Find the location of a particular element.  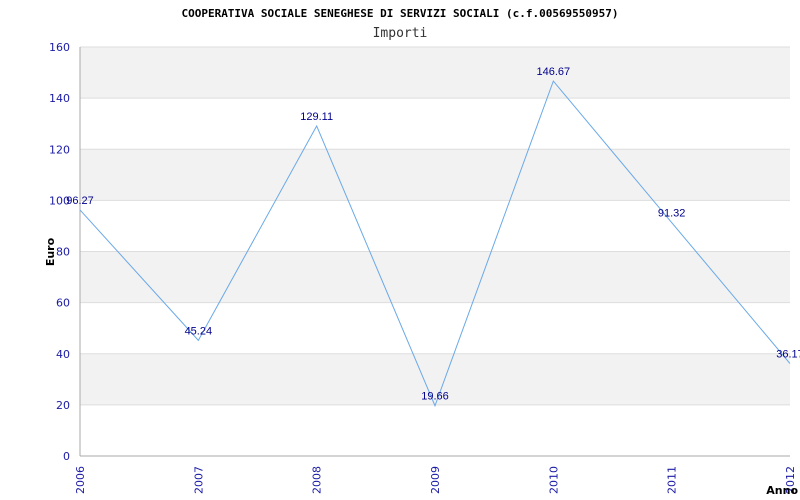

x-tick-label: 2007 is located at coordinates (198, 480).